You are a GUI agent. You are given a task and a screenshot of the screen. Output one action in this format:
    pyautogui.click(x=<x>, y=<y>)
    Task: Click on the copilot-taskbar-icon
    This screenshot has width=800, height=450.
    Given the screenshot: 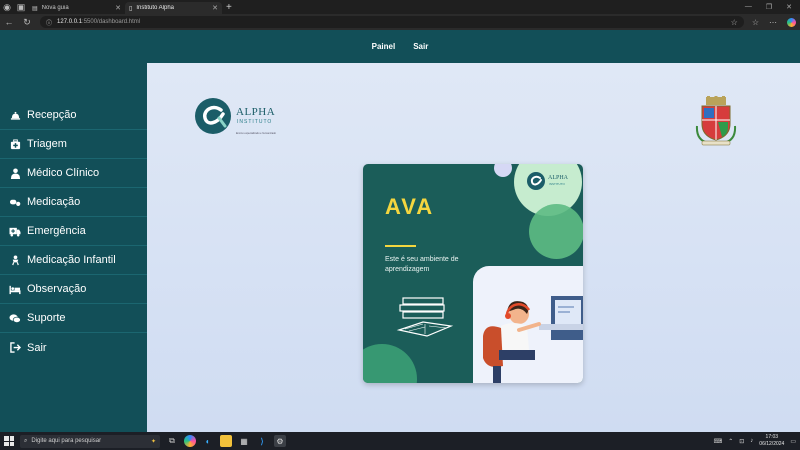 What is the action you would take?
    pyautogui.click(x=190, y=441)
    